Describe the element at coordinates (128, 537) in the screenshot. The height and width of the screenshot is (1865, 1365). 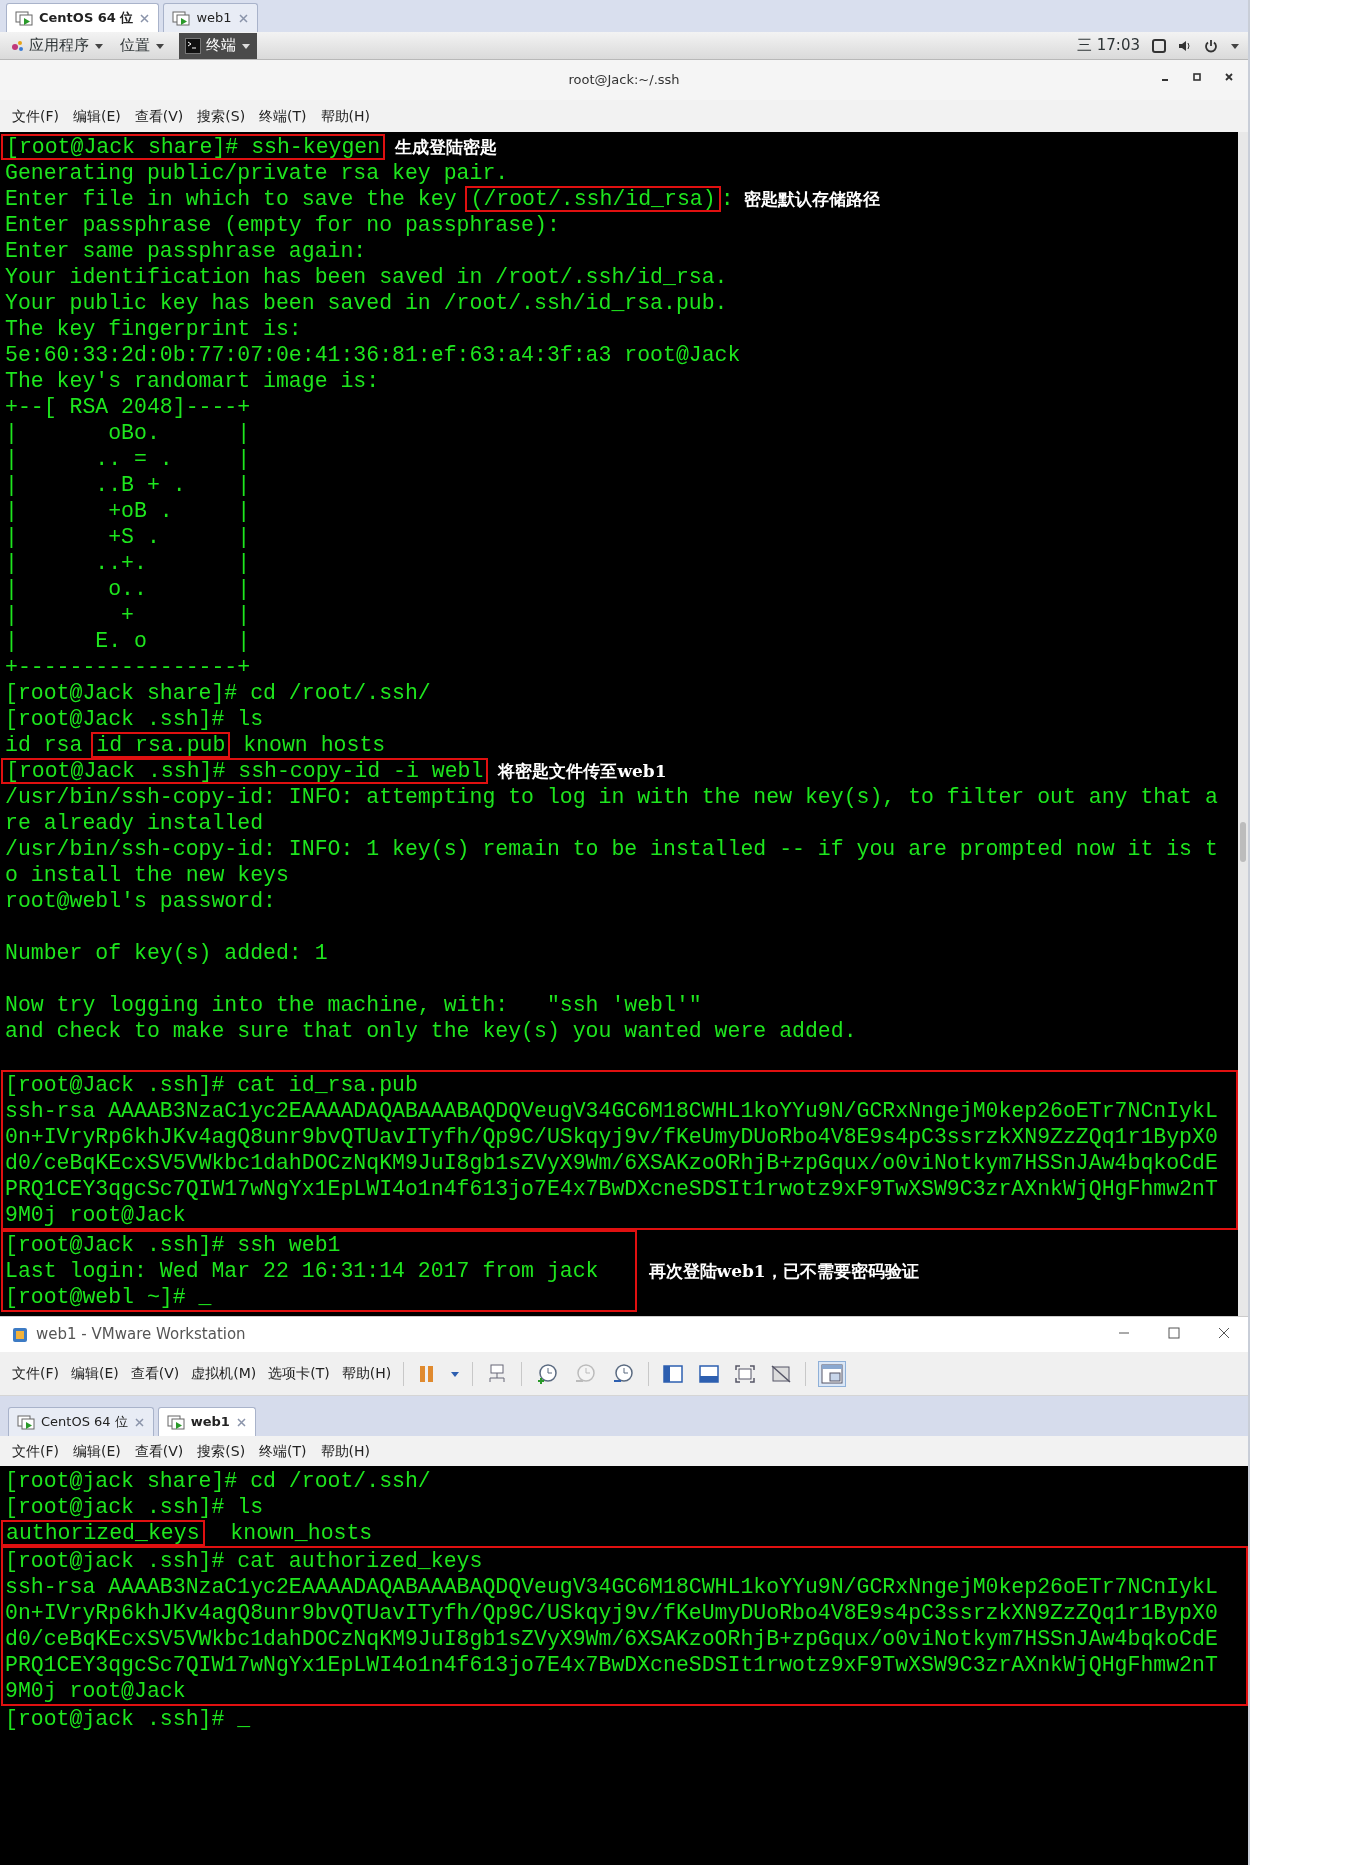
I see `terminal-line: | +S . |` at that location.